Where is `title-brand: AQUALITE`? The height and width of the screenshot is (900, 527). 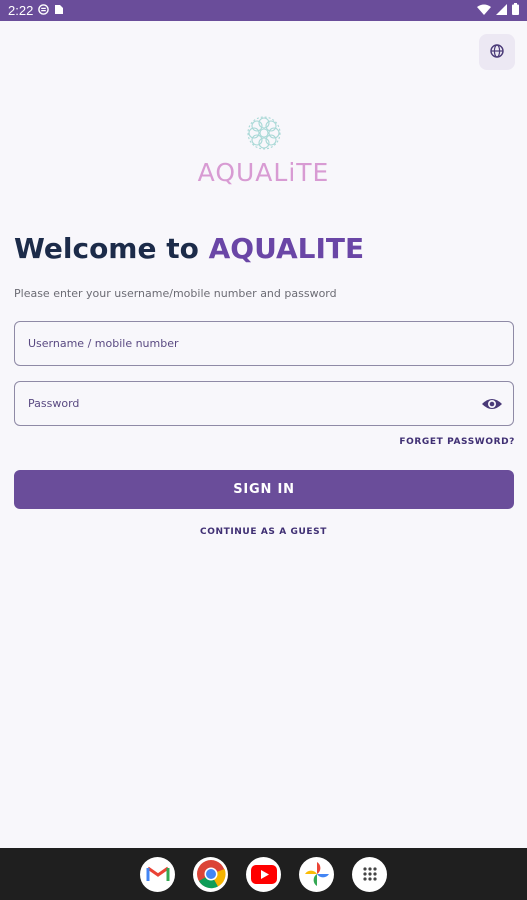 title-brand: AQUALITE is located at coordinates (286, 248).